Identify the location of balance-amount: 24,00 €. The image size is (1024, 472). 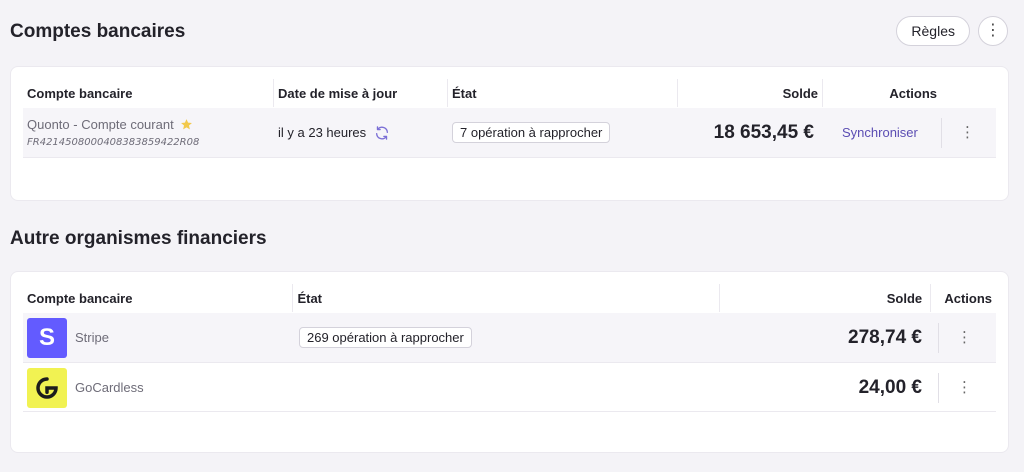
(890, 387).